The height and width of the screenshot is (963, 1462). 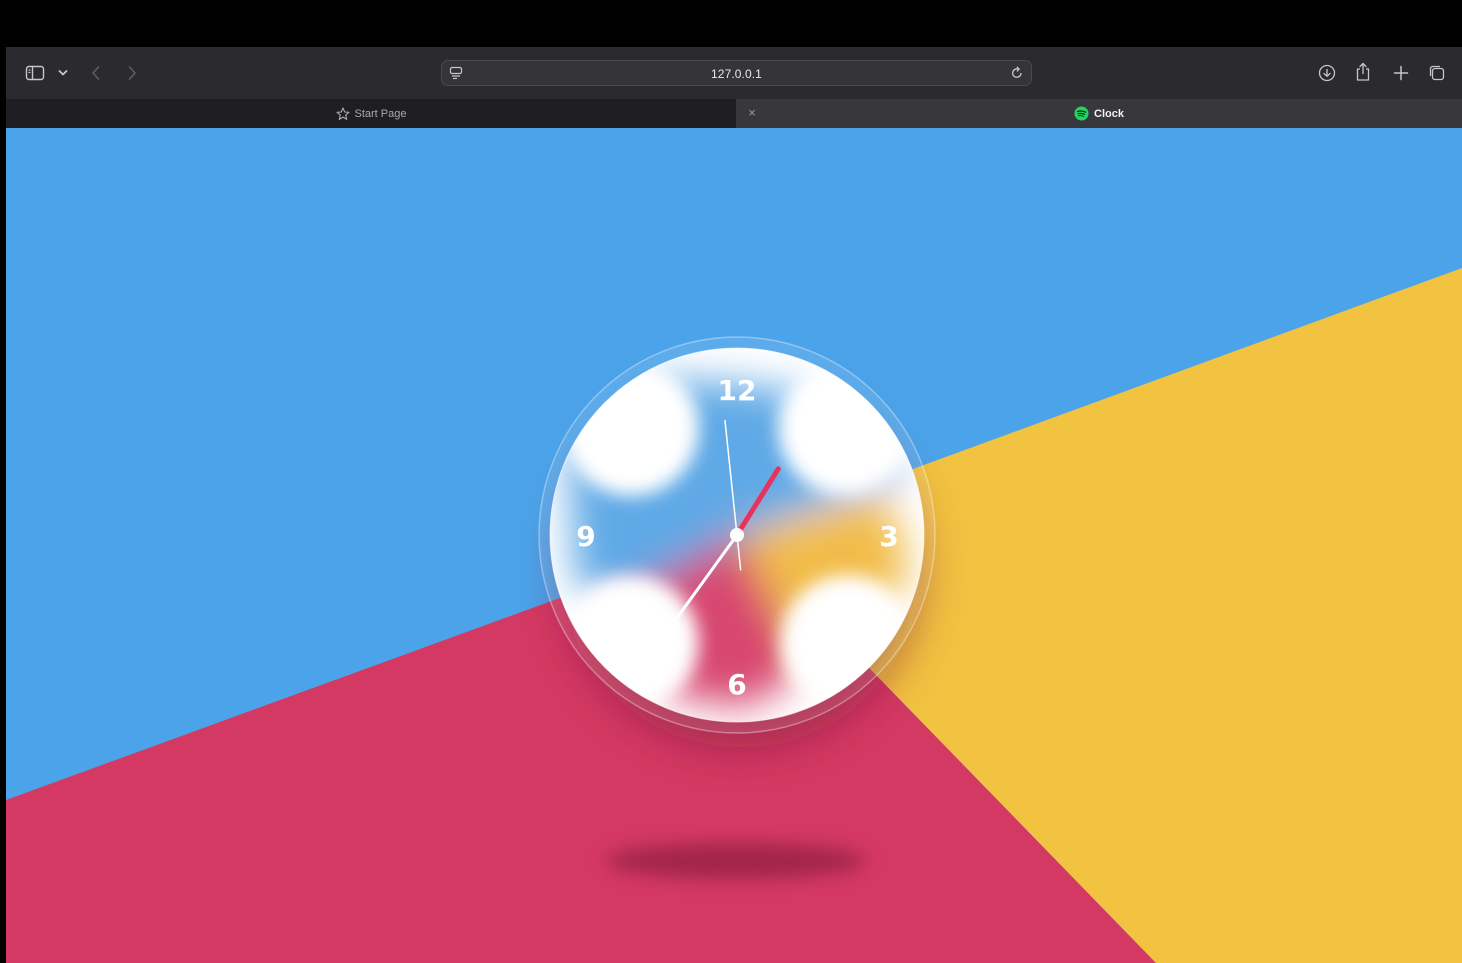 What do you see at coordinates (63, 73) in the screenshot?
I see `chevron-down-icon` at bounding box center [63, 73].